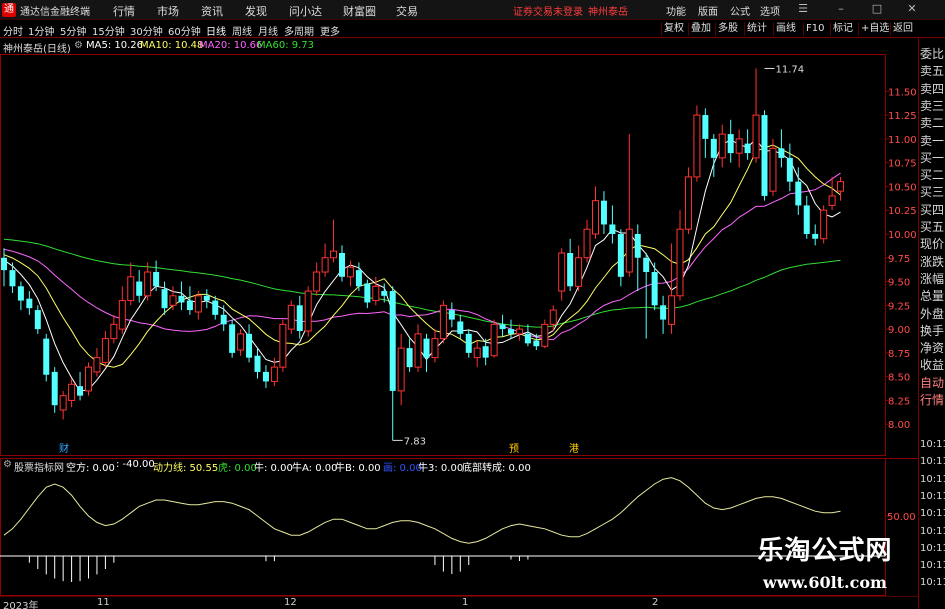 The height and width of the screenshot is (609, 945). What do you see at coordinates (932, 141) in the screenshot?
I see `side-panel-item: 卖一` at bounding box center [932, 141].